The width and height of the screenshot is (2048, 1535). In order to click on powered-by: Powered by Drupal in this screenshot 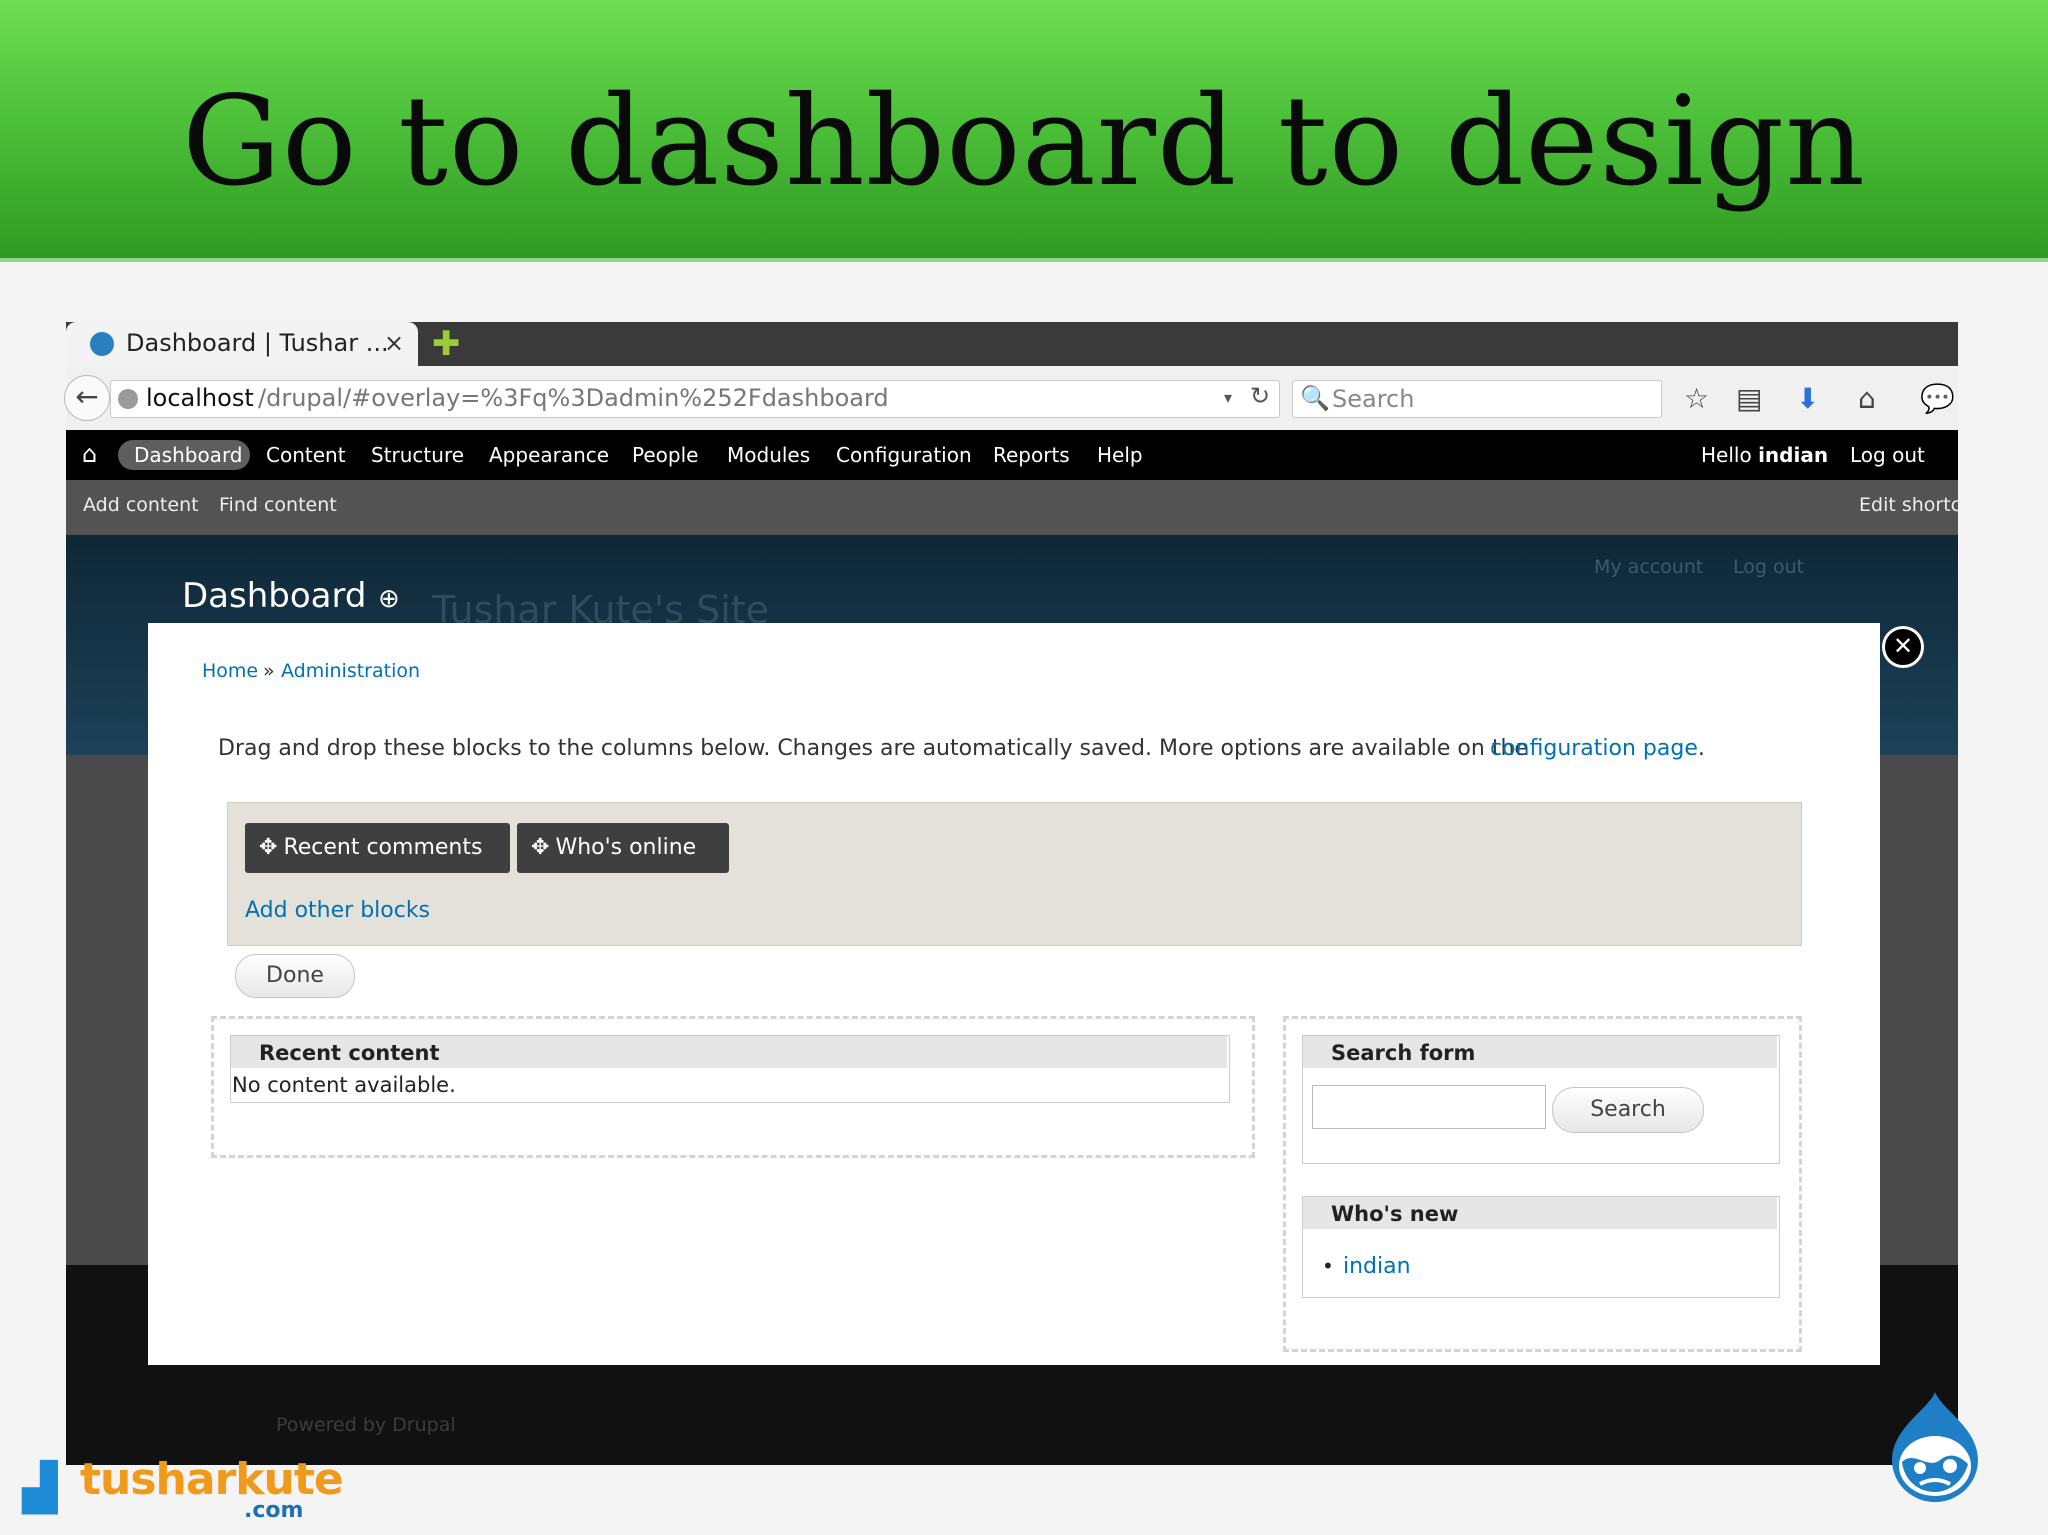, I will do `click(366, 1425)`.